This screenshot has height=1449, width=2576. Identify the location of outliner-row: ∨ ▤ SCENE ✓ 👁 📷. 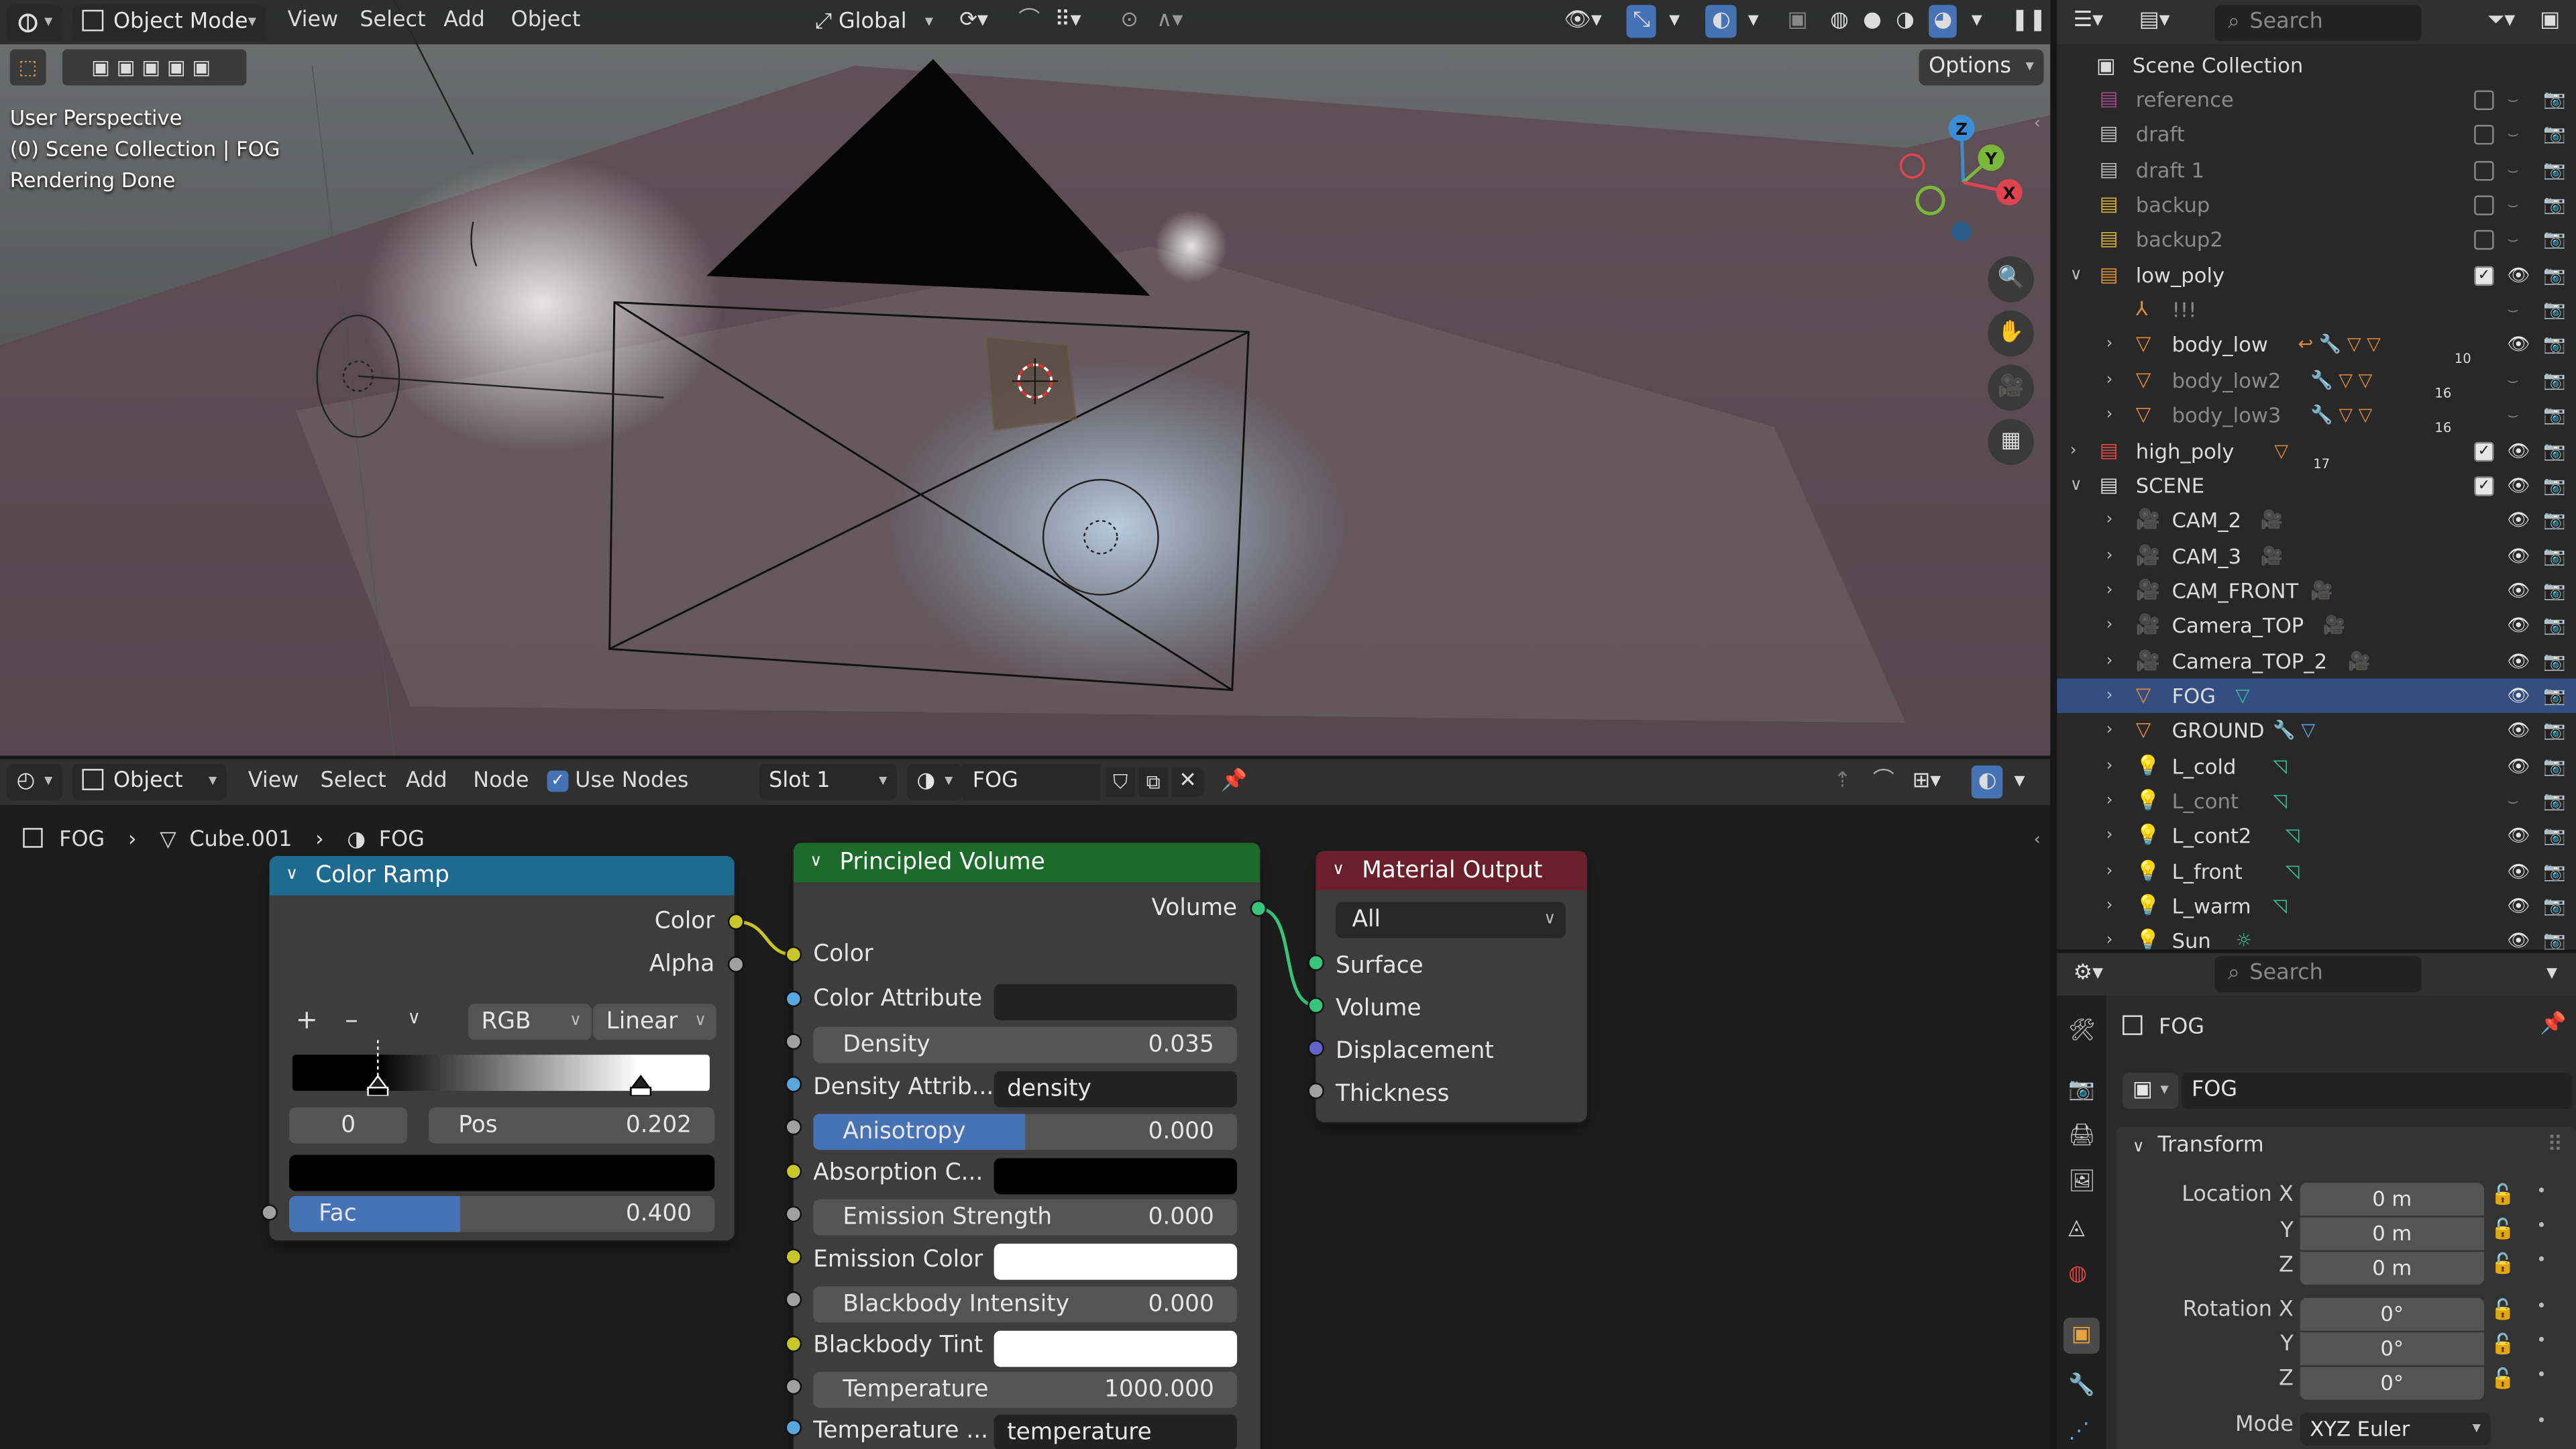
(2316, 485).